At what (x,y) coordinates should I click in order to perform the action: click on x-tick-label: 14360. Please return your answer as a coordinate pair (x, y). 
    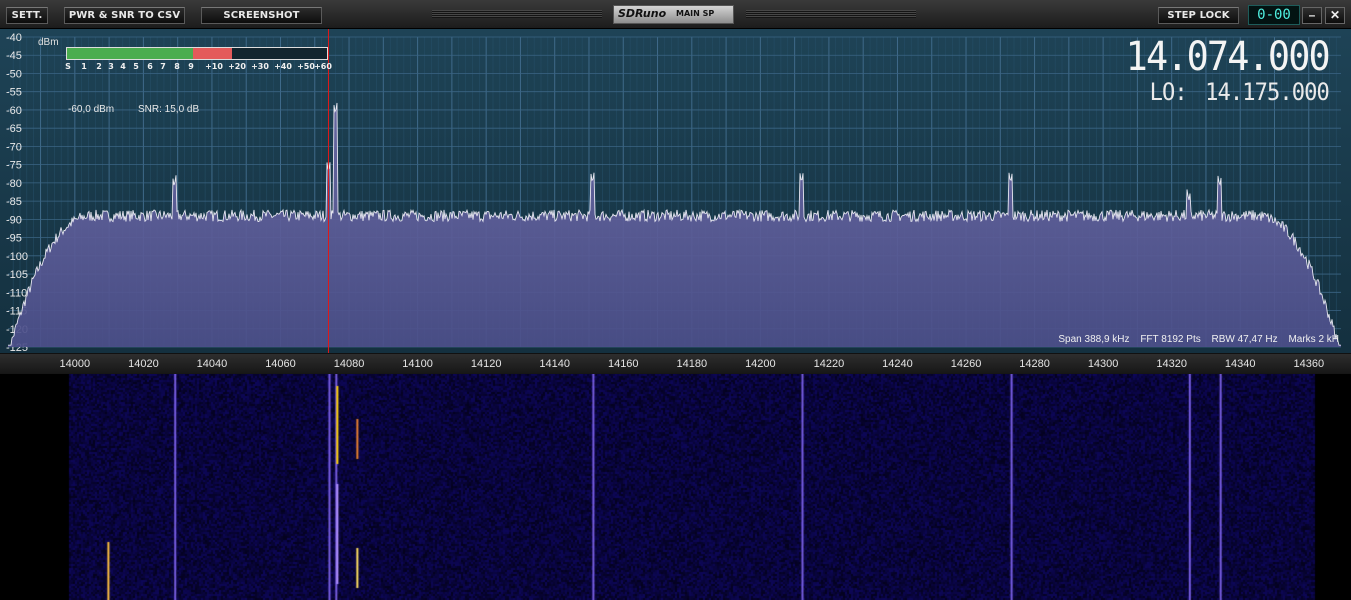
    Looking at the image, I should click on (1309, 364).